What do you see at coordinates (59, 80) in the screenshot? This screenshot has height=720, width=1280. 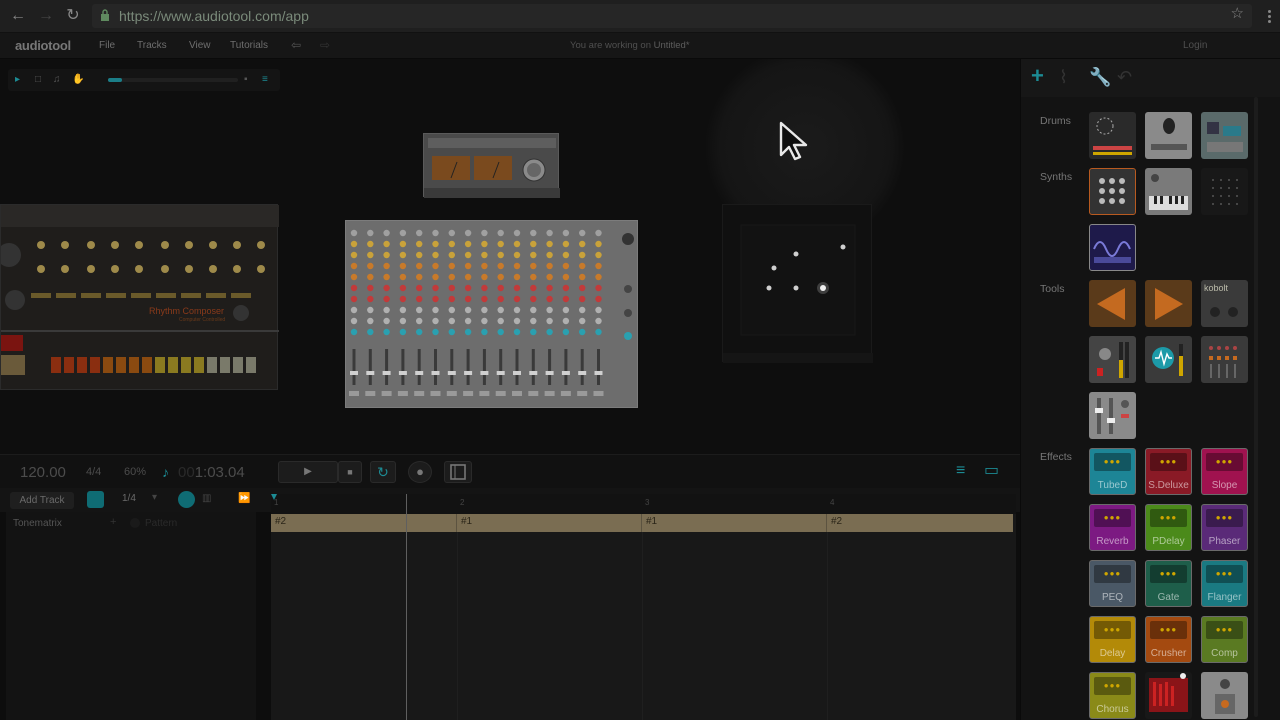 I see `headphones-icon: ♫` at bounding box center [59, 80].